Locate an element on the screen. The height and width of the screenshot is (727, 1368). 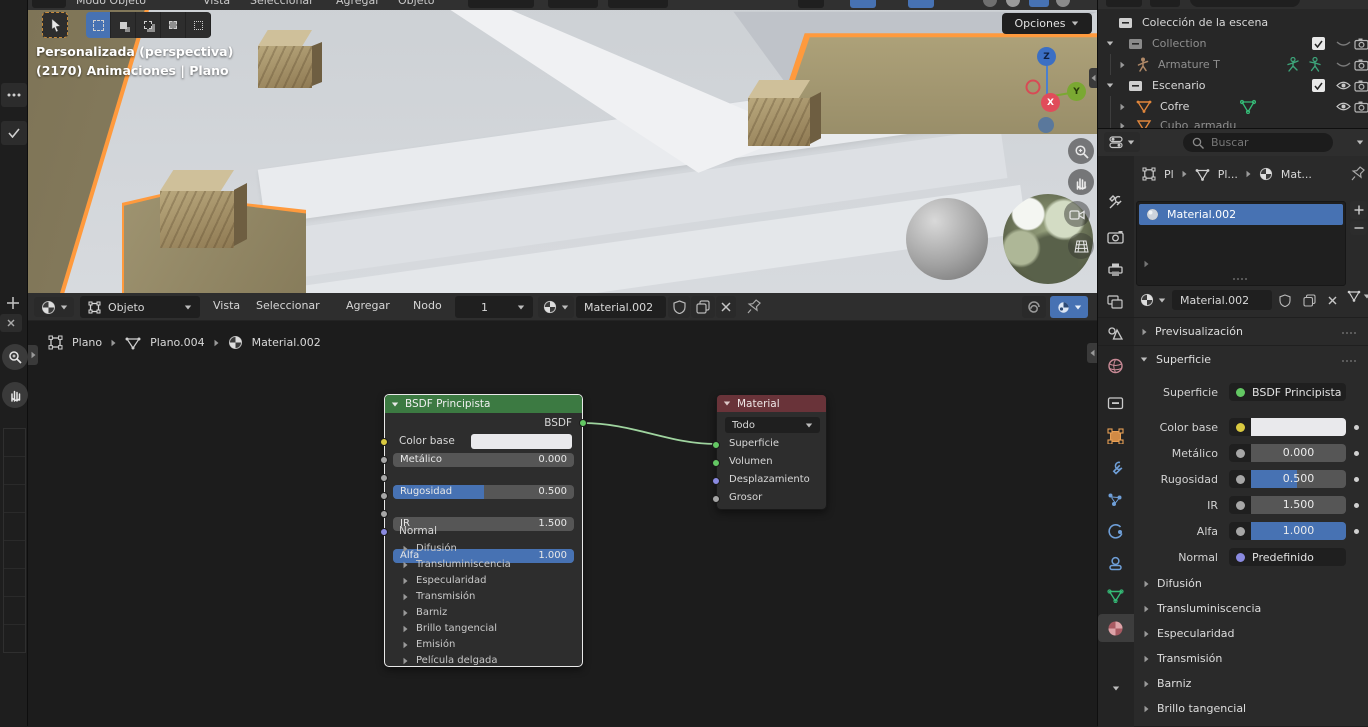
shading-wireframe-icon is located at coordinates (990, 3).